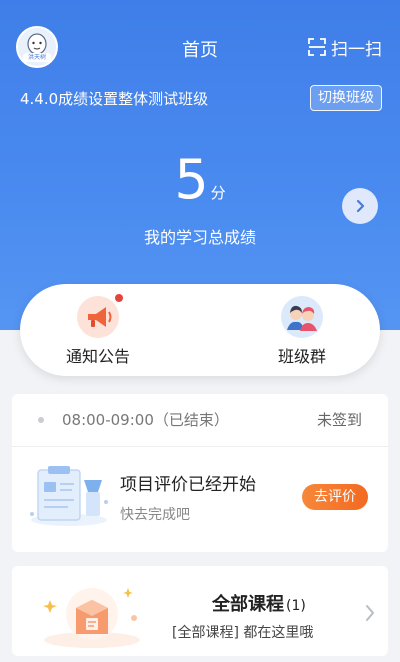  I want to click on scan-button: 扫一扫, so click(344, 48).